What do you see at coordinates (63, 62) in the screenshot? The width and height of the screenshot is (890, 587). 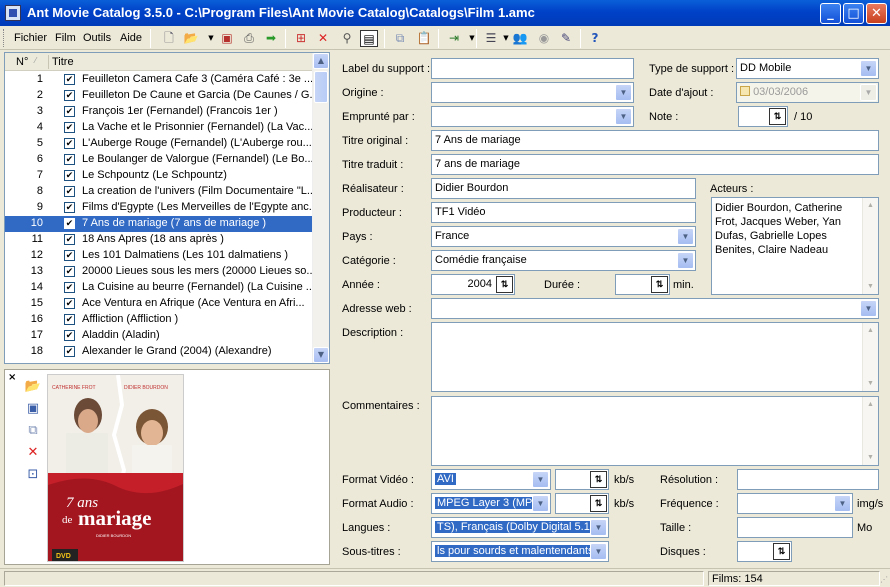 I see `column-title-header: Titre` at bounding box center [63, 62].